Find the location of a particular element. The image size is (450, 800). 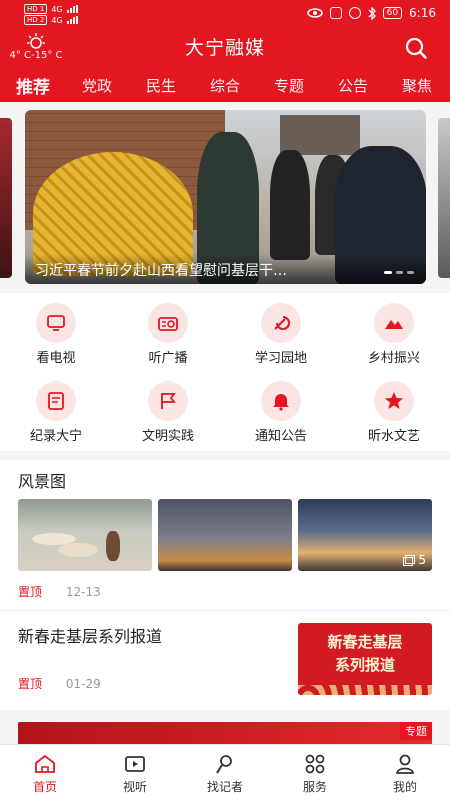

tab-0: 推荐 is located at coordinates (33, 85).